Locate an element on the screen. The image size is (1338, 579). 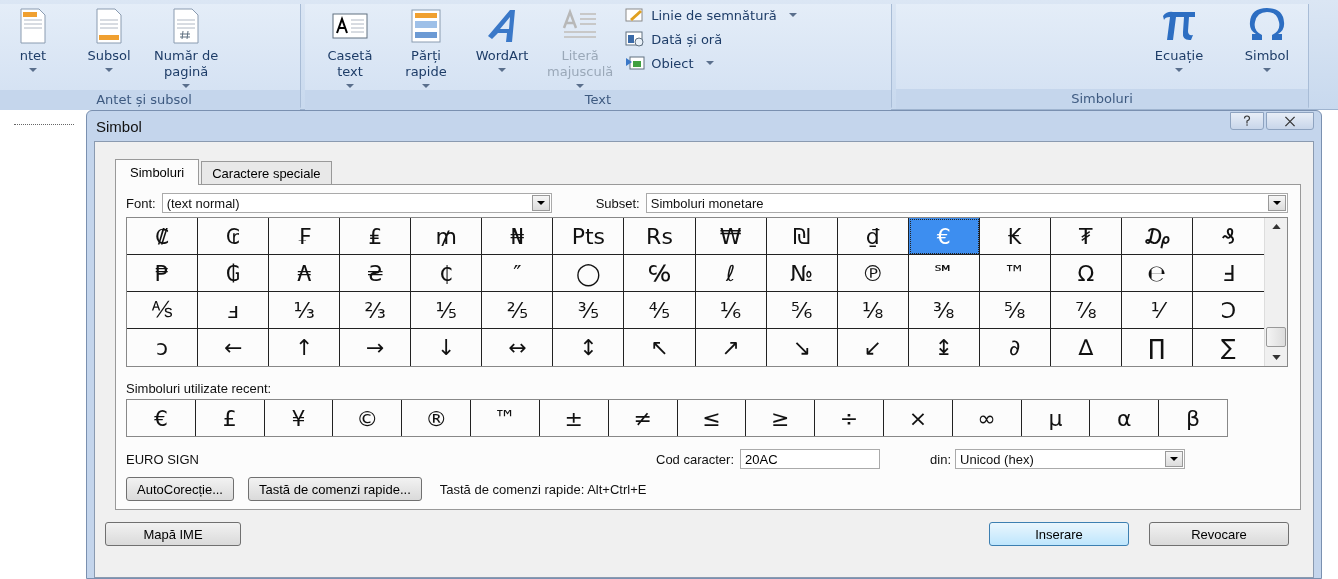
symbol-cell: ⅜ is located at coordinates (944, 310).